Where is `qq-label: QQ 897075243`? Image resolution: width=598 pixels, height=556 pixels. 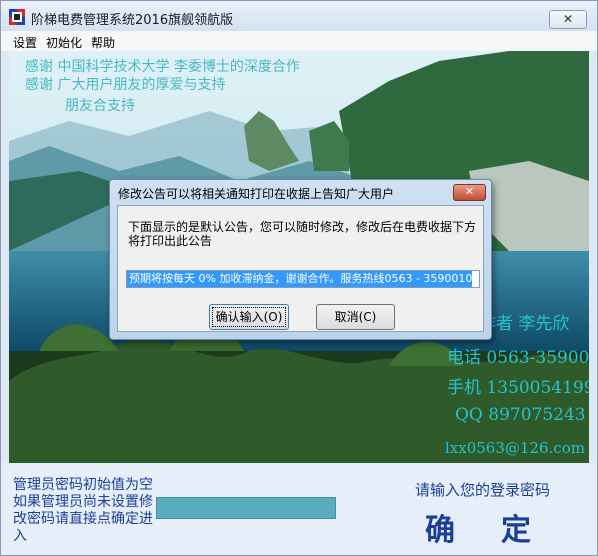 qq-label: QQ 897075243 is located at coordinates (520, 415).